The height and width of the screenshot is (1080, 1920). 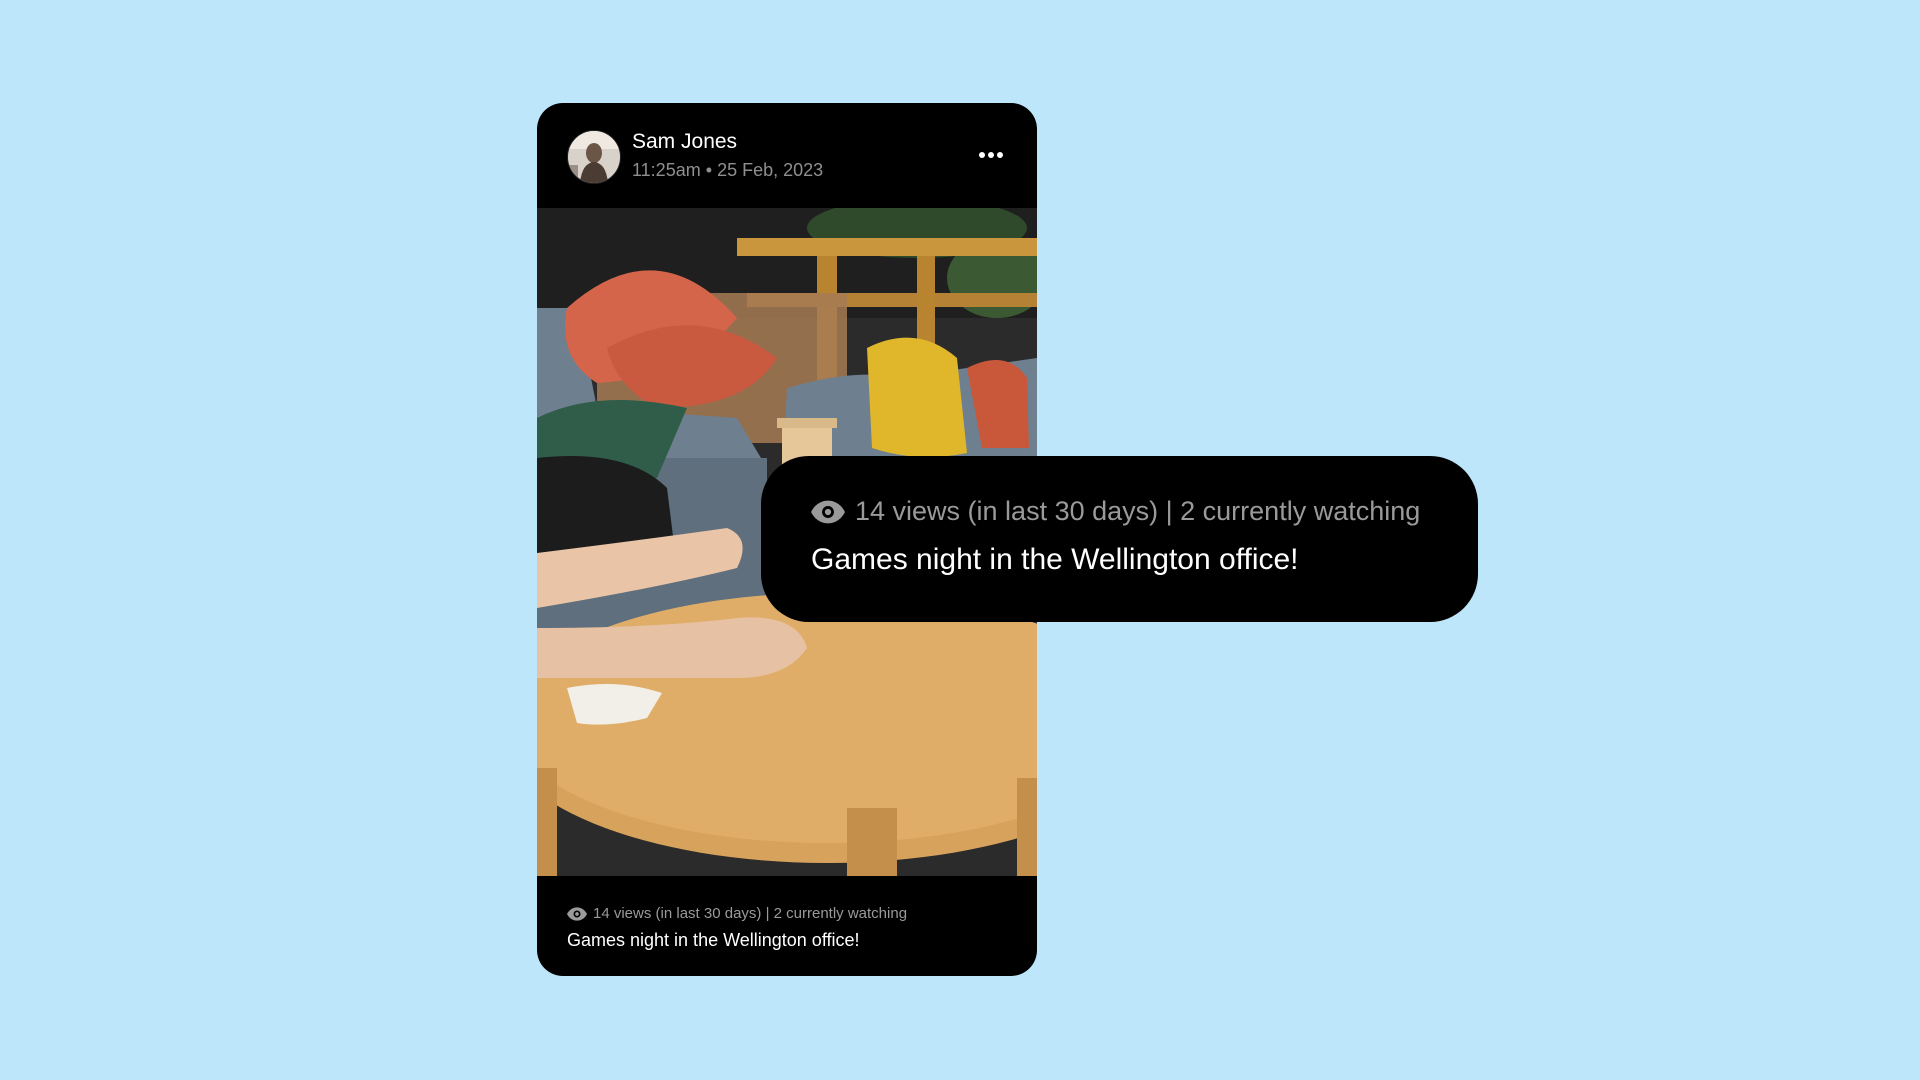 I want to click on post-date: 25 Feb, 2023, so click(x=770, y=170).